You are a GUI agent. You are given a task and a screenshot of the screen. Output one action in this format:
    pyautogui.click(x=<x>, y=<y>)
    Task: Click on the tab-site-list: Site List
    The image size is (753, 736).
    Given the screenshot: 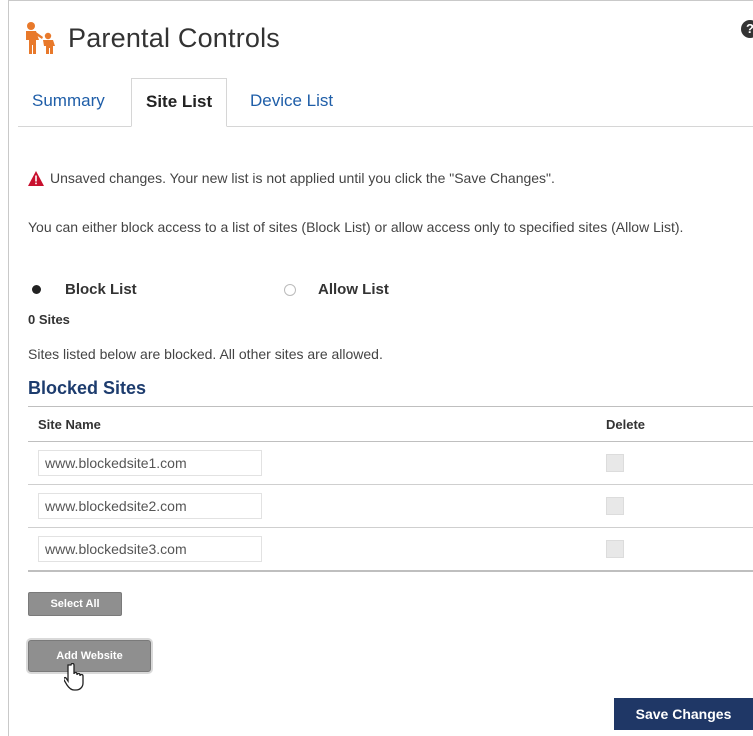 What is the action you would take?
    pyautogui.click(x=179, y=102)
    